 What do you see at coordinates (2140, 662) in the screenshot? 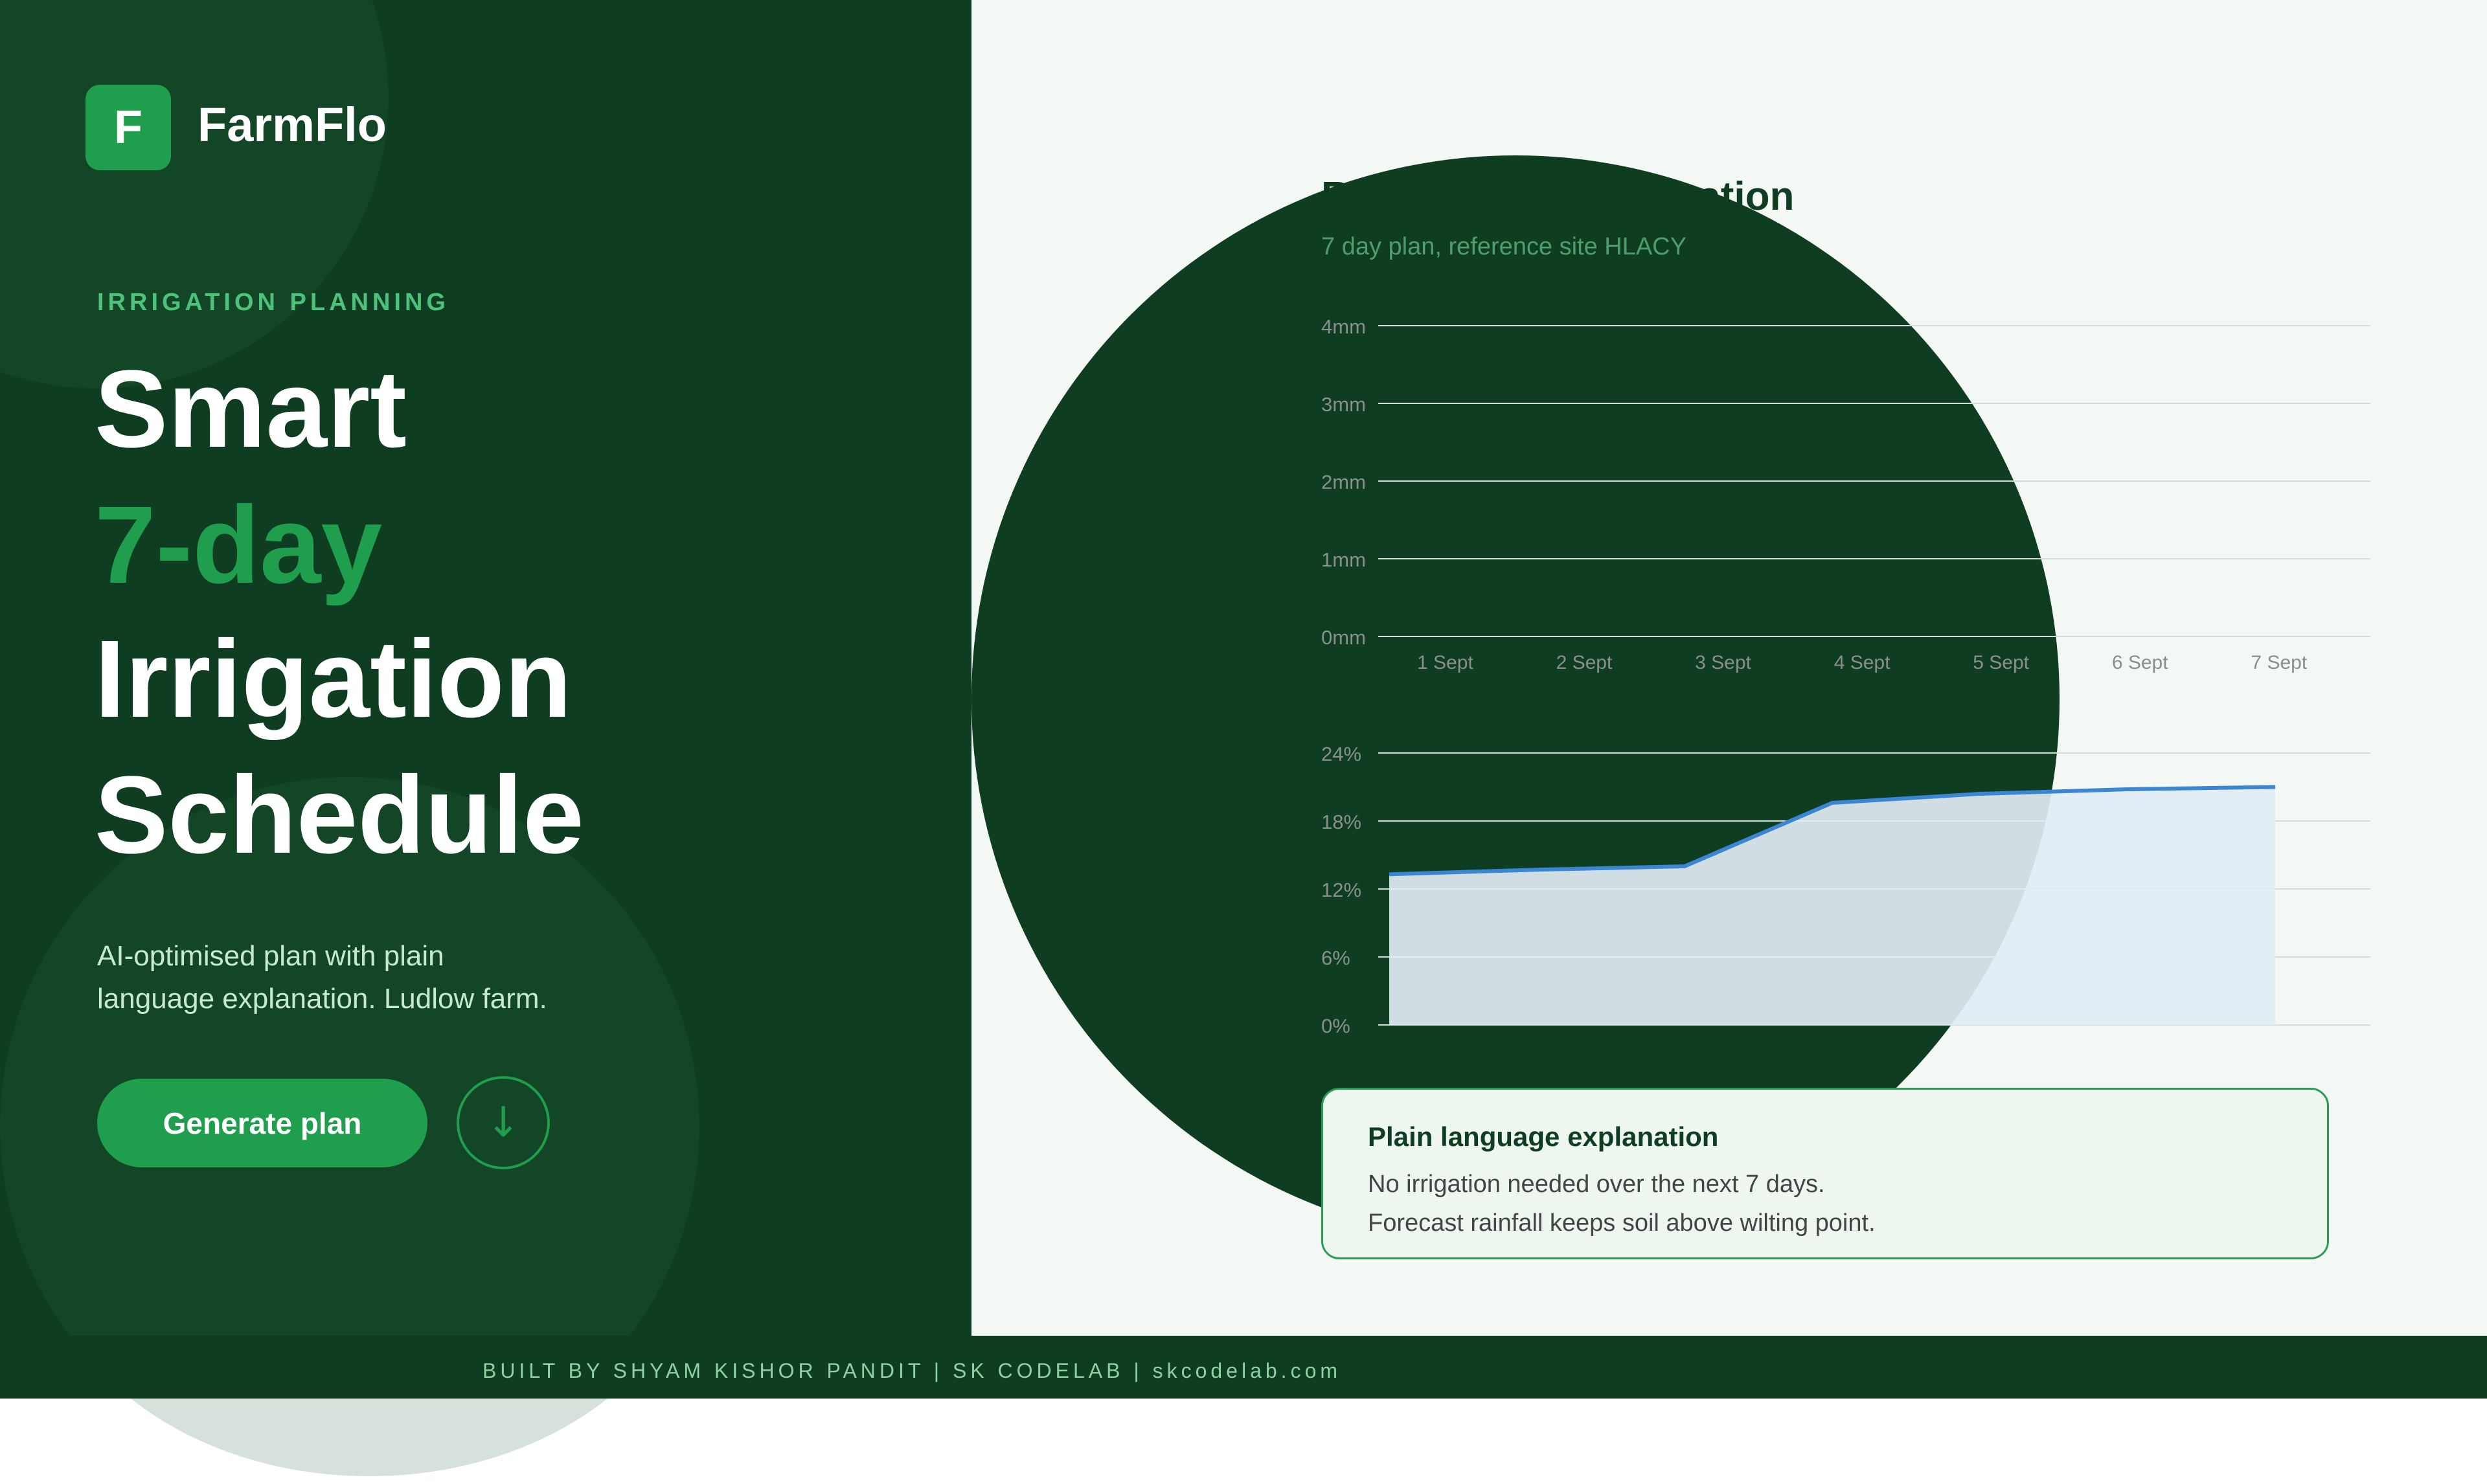
I see `x-tick-label: 6 Sept` at bounding box center [2140, 662].